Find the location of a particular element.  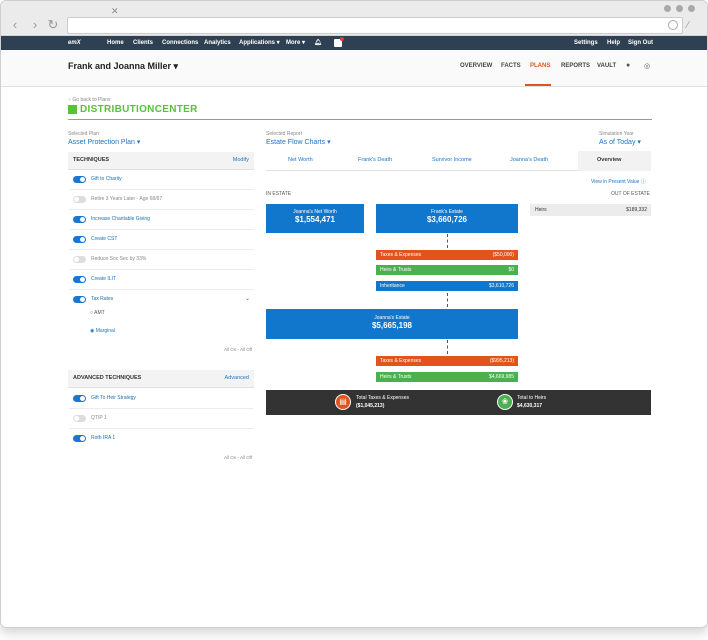

advanced-all-on-off-toggle: All On - All Off is located at coordinates (238, 457).